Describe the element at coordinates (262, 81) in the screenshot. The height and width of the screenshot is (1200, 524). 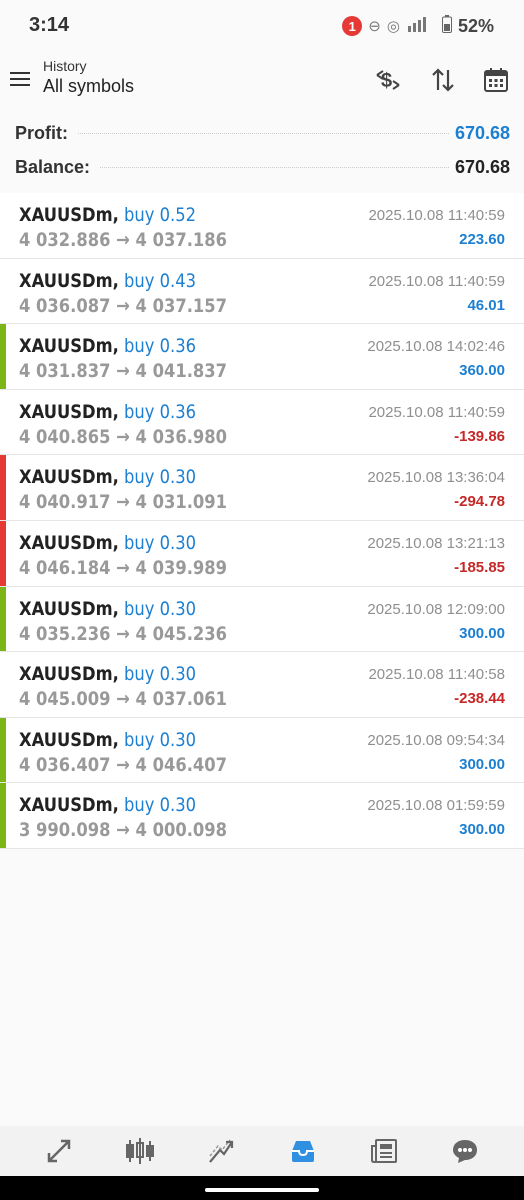
I see `app-bar: History All symbols $` at that location.